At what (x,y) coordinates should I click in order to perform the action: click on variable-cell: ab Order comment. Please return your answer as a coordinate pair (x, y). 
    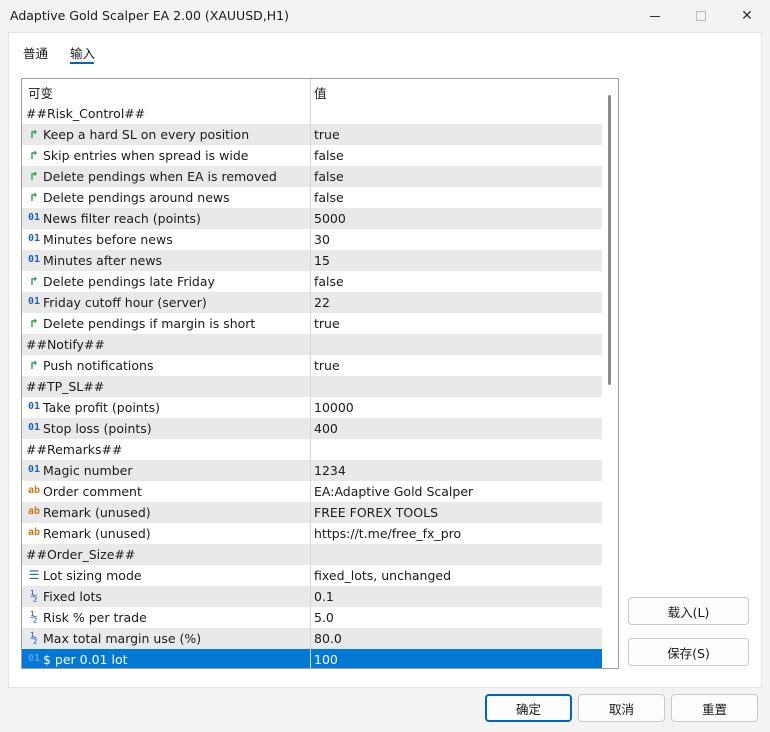
    Looking at the image, I should click on (166, 491).